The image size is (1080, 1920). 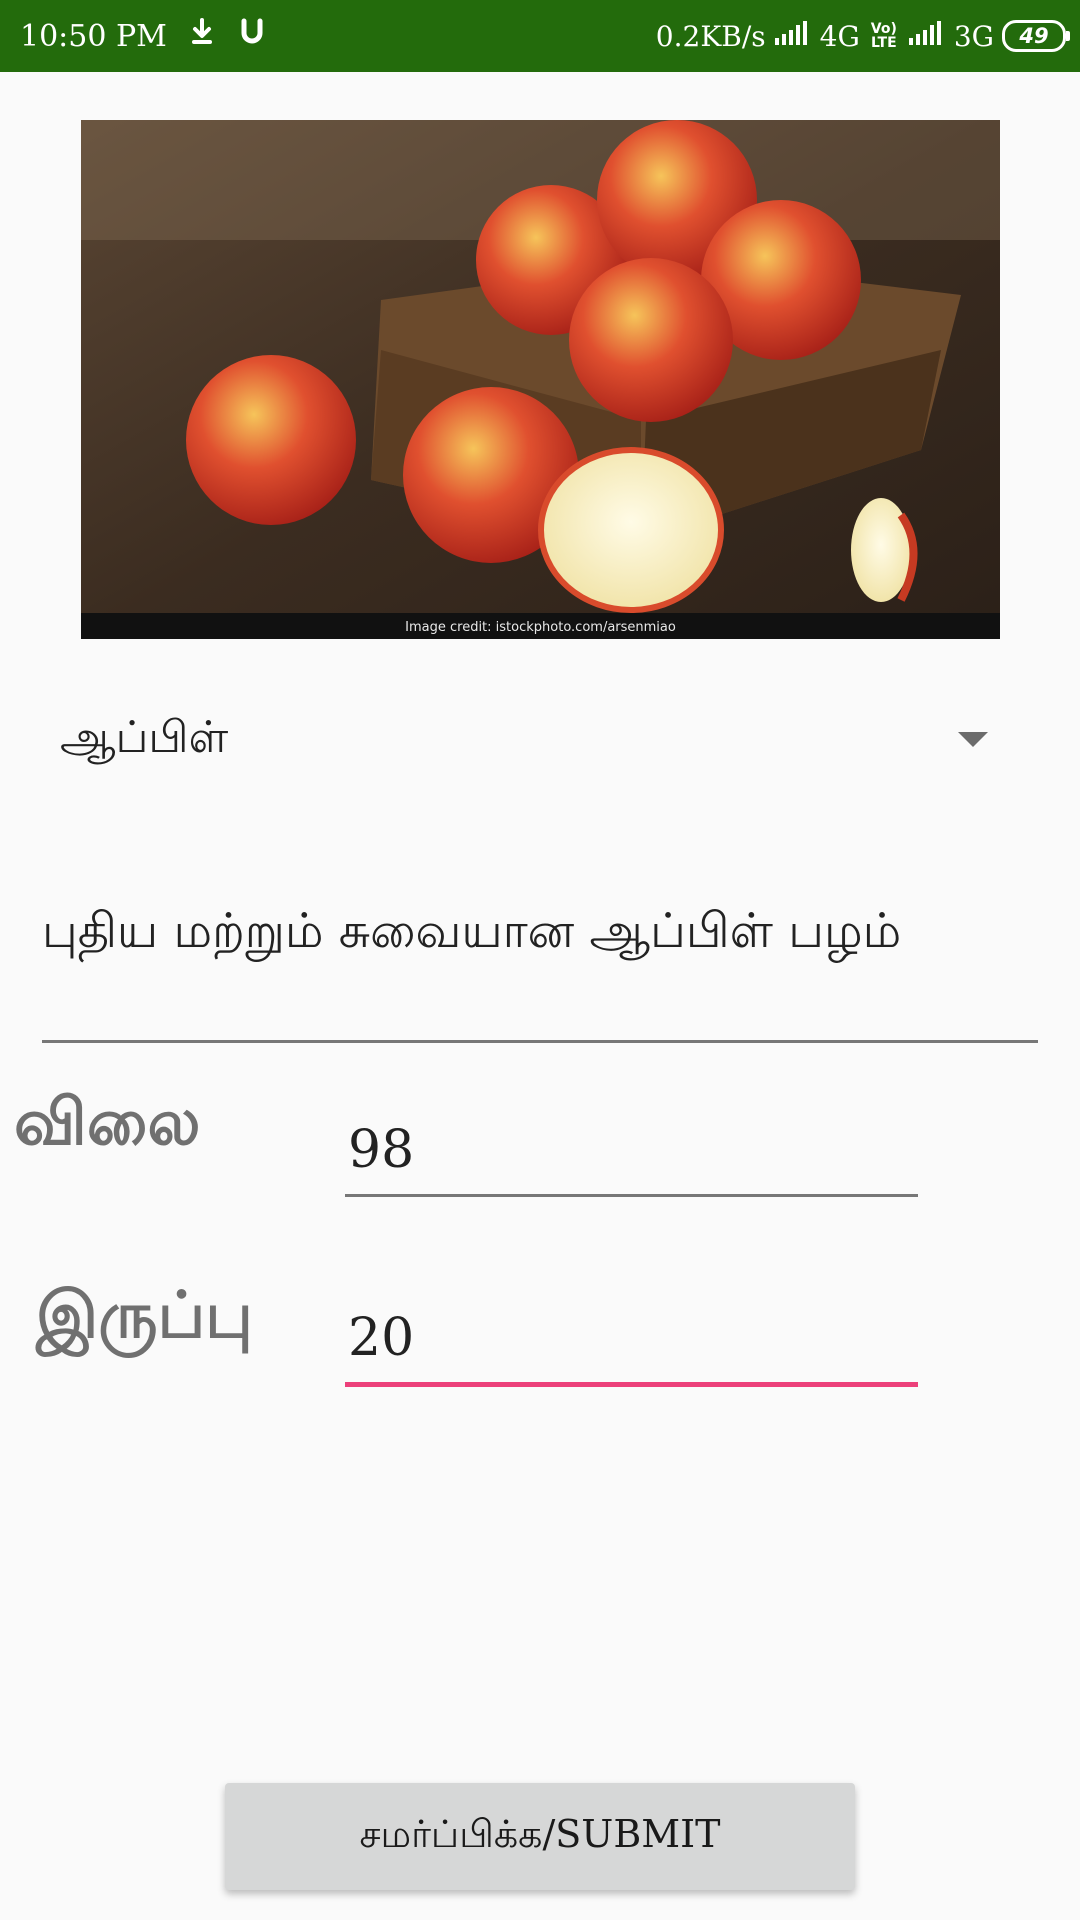 I want to click on price-value: 98, so click(x=381, y=1150).